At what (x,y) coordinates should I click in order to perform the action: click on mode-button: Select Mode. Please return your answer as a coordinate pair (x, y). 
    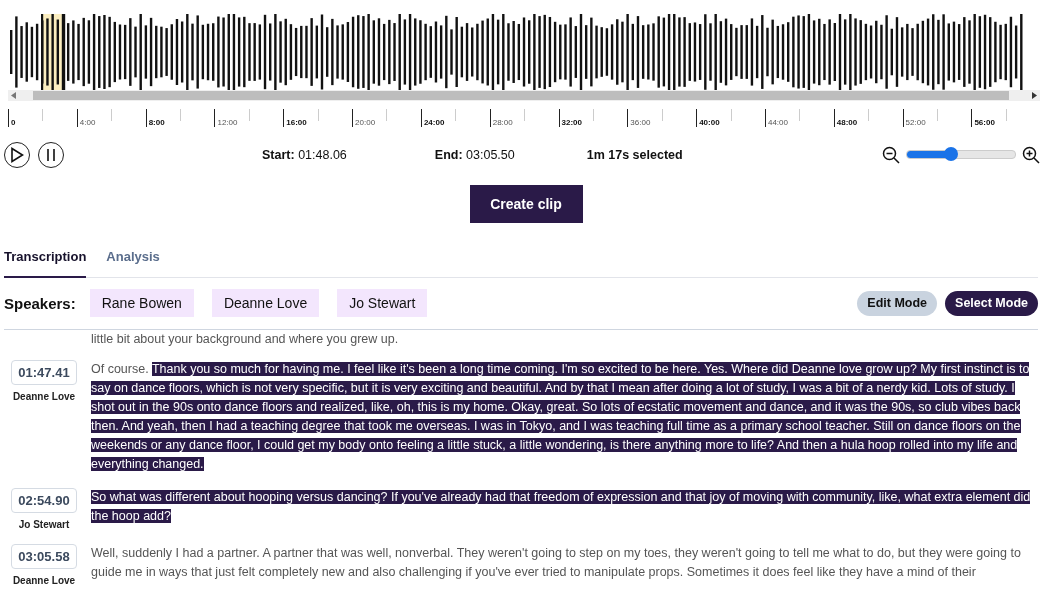
    Looking at the image, I should click on (991, 303).